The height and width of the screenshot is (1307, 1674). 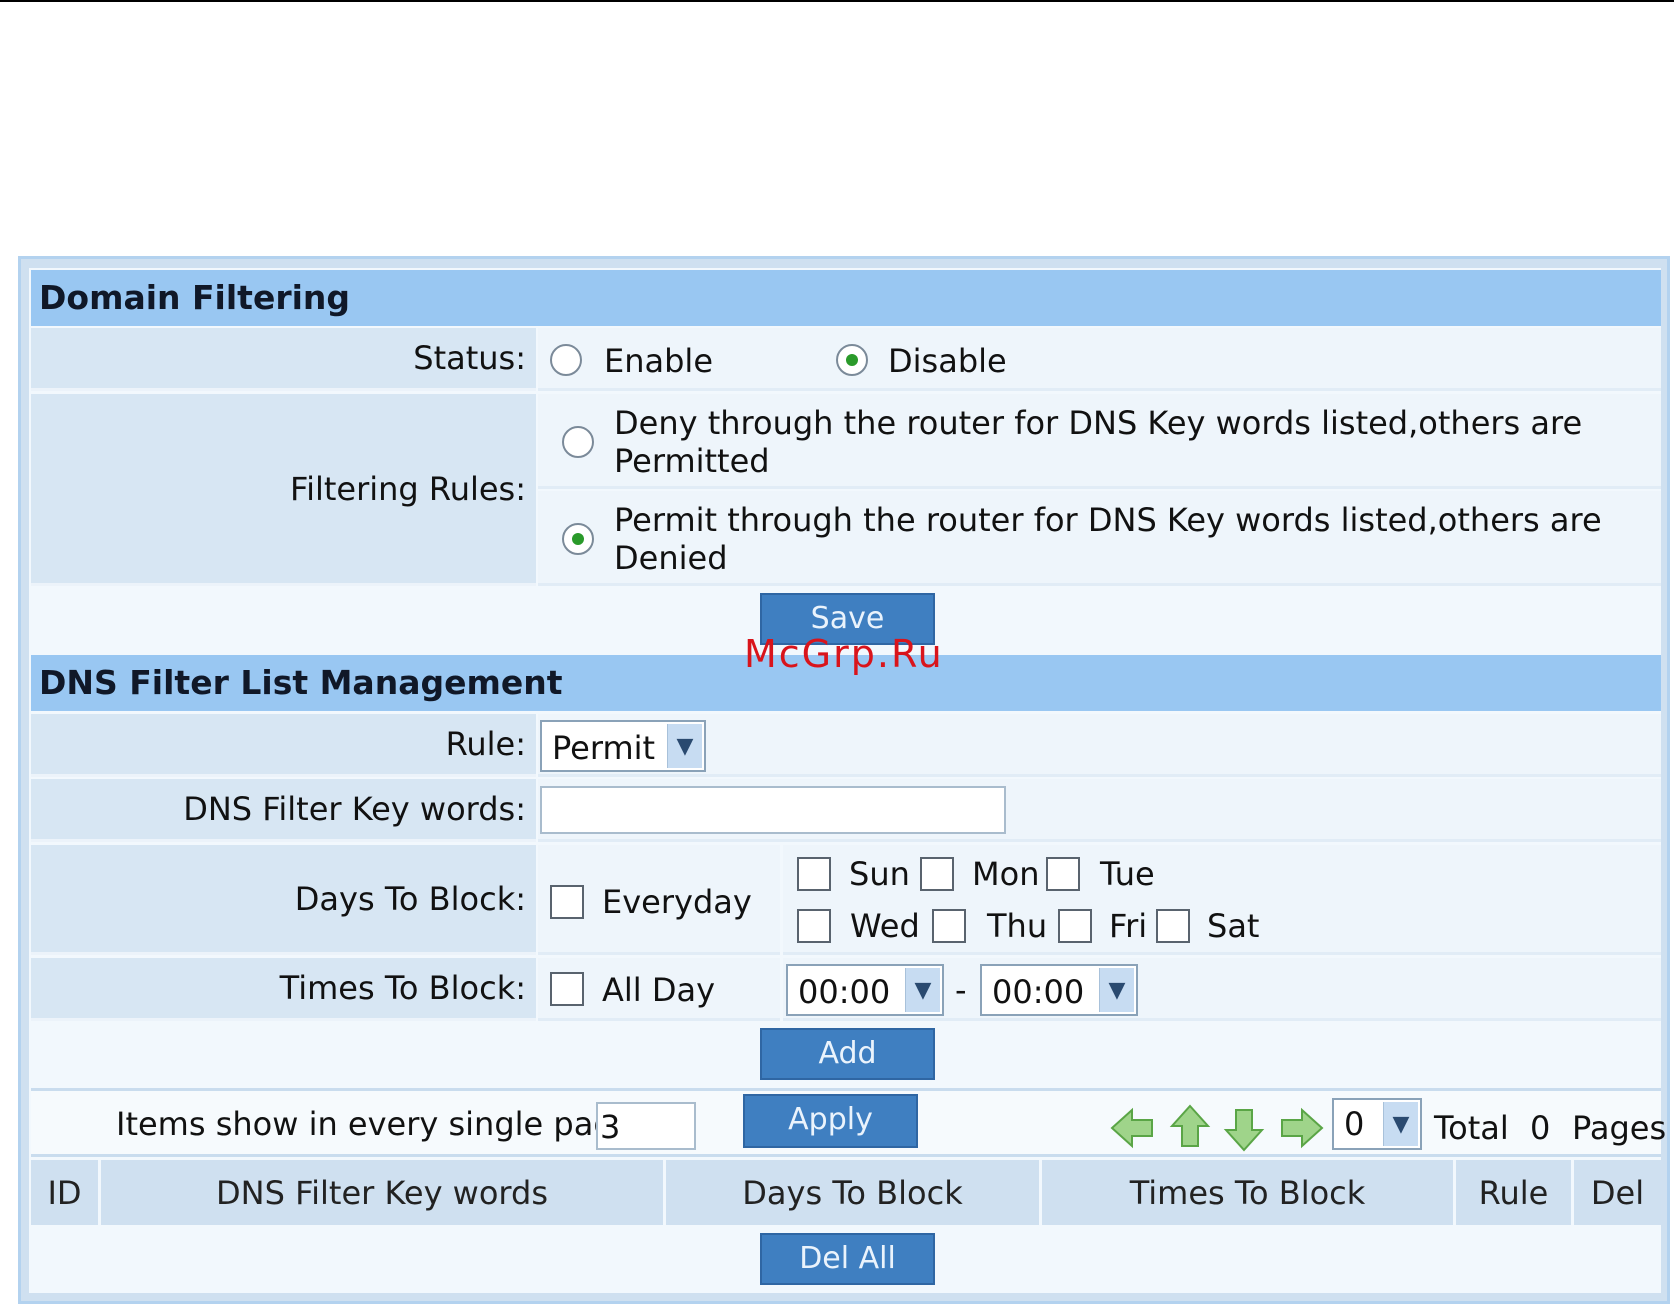 I want to click on sun-checkbox, so click(x=814, y=874).